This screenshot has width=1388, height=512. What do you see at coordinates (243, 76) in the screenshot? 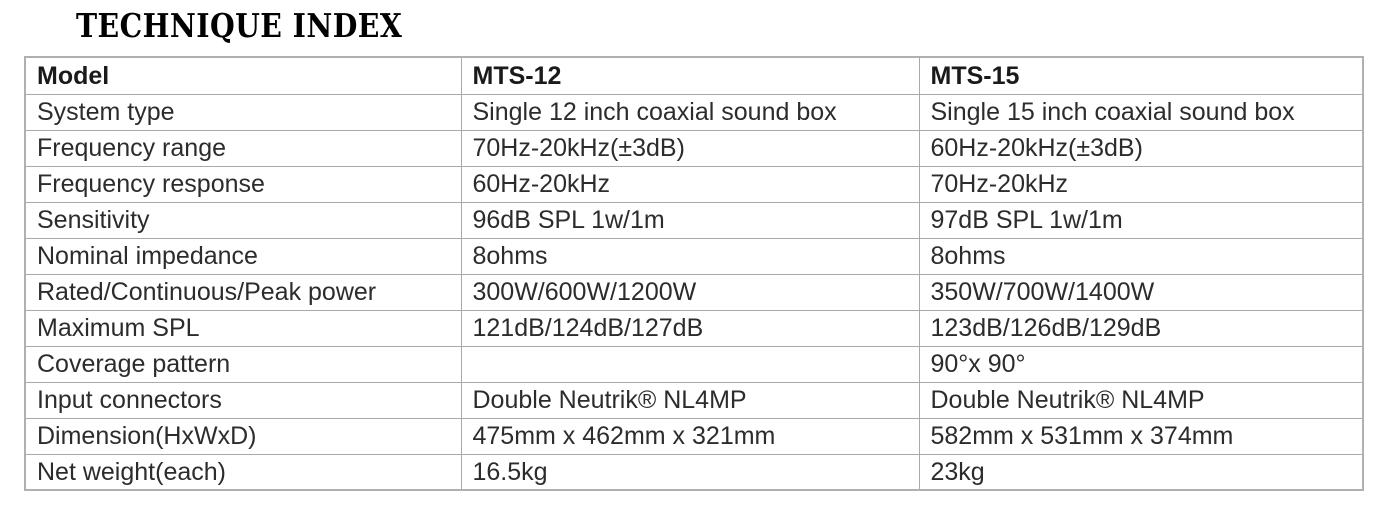
I see `column-header-model: Model` at bounding box center [243, 76].